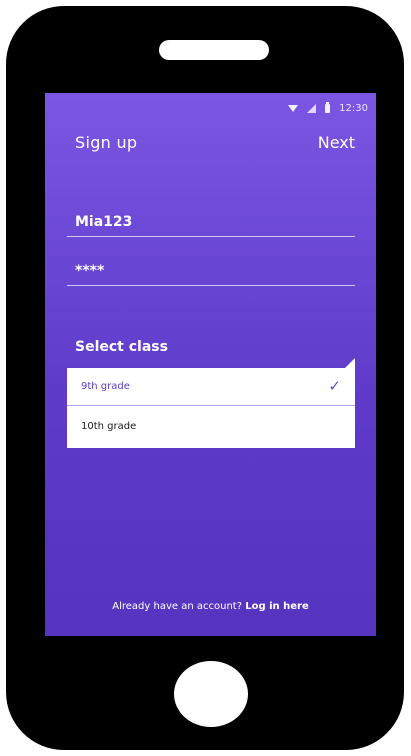 The image size is (411, 756). Describe the element at coordinates (106, 142) in the screenshot. I see `page-title: Sign up` at that location.